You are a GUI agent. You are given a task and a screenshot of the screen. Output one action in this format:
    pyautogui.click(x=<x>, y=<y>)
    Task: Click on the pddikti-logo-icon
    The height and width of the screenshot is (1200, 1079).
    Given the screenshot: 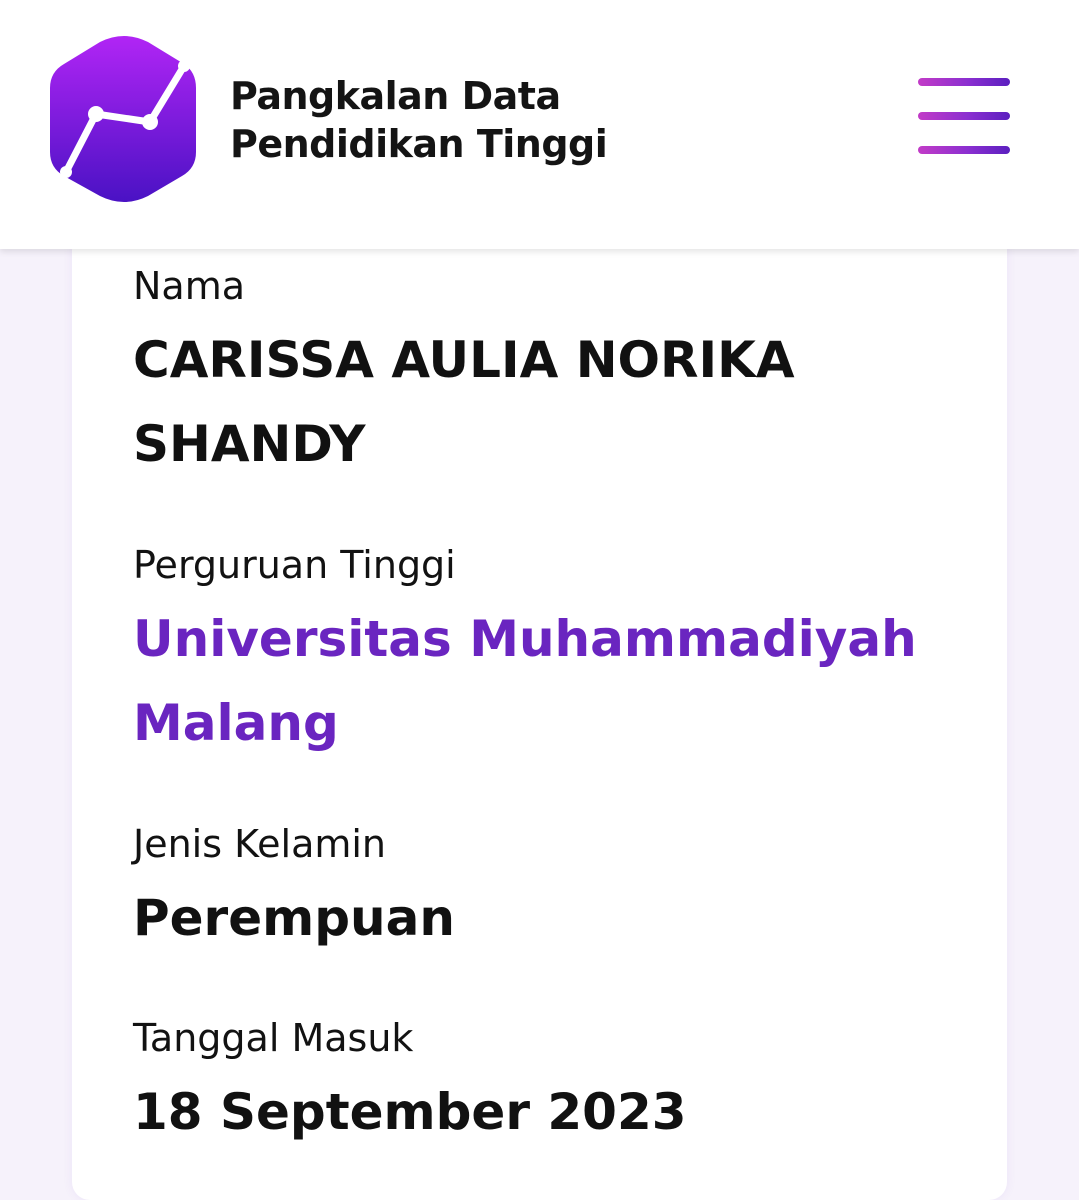 What is the action you would take?
    pyautogui.click(x=127, y=119)
    